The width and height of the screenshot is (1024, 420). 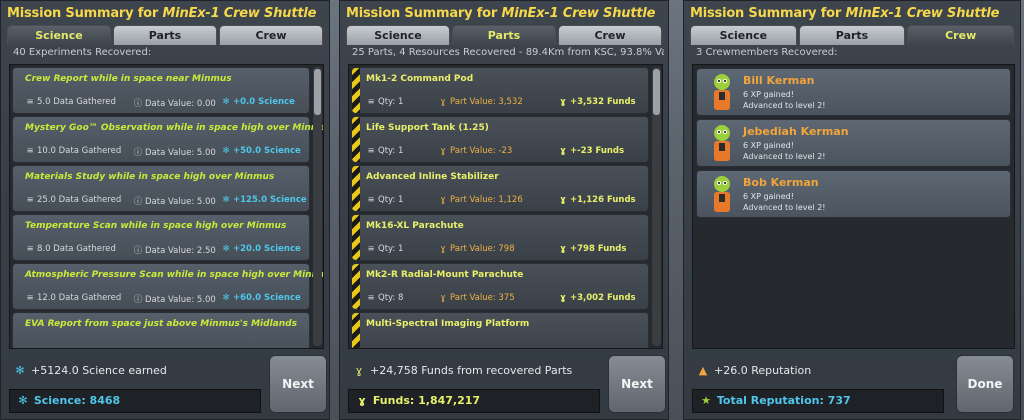 I want to click on experiments-count: 40 Experiments Recovered:, so click(x=82, y=52).